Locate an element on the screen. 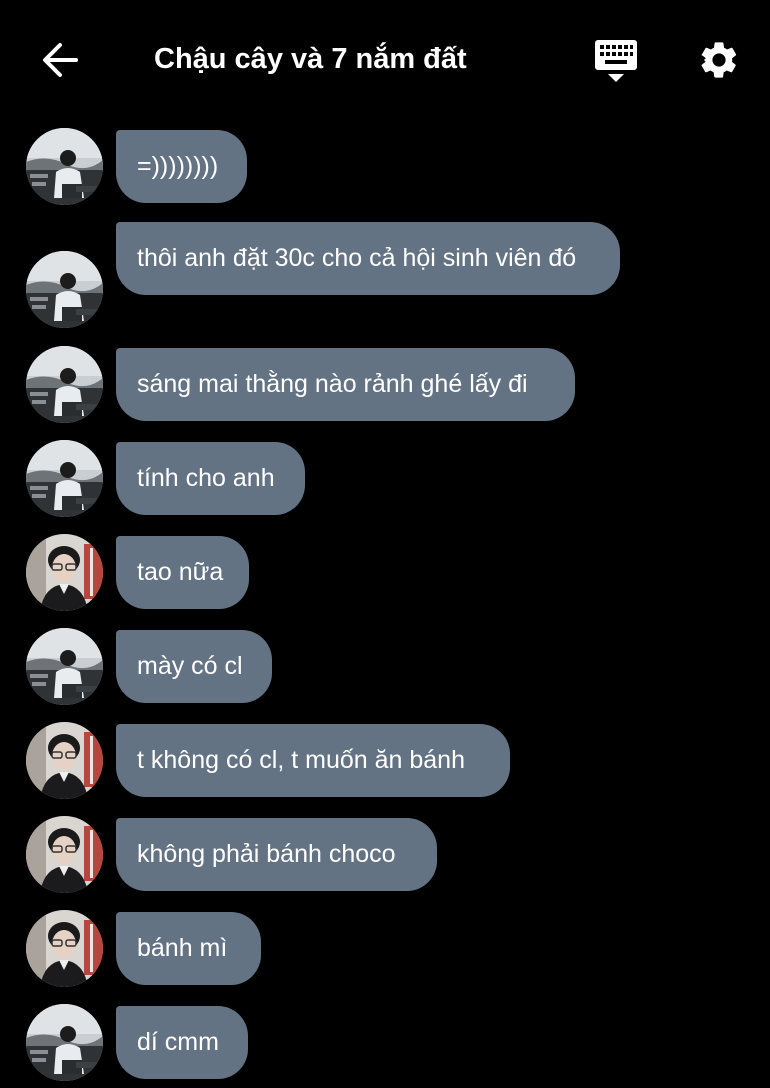 Image resolution: width=770 pixels, height=1088 pixels. gear-icon is located at coordinates (719, 60).